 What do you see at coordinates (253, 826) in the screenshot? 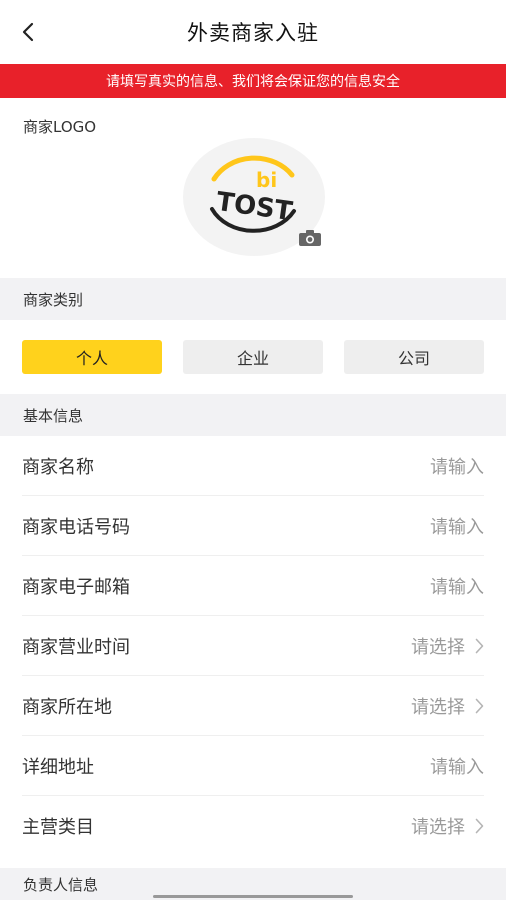
I see `main-category-select: 主营类目 请选择` at bounding box center [253, 826].